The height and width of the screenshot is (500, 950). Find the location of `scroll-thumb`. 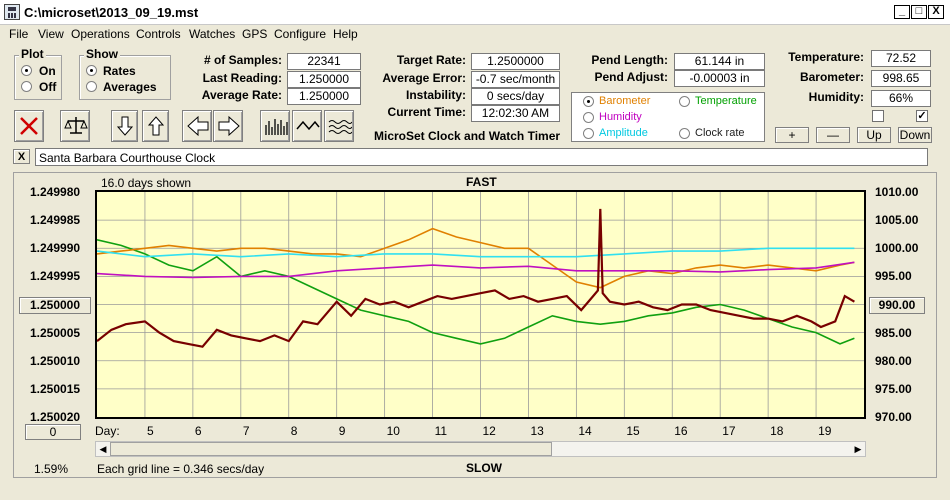

scroll-thumb is located at coordinates (331, 449).